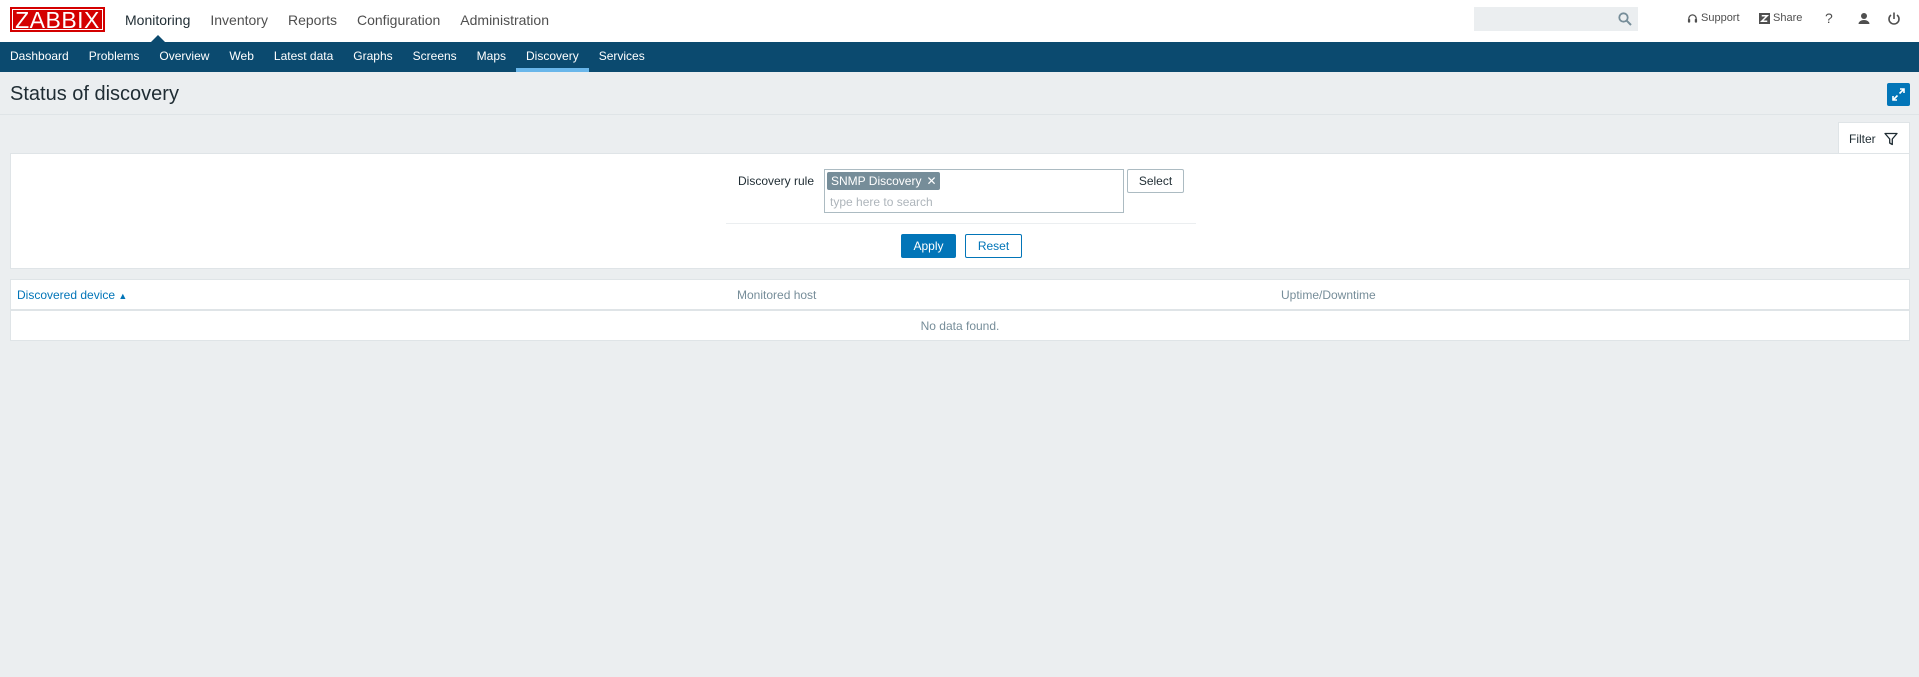 This screenshot has width=1919, height=677. I want to click on sub-nav-graphs: Graphs, so click(372, 57).